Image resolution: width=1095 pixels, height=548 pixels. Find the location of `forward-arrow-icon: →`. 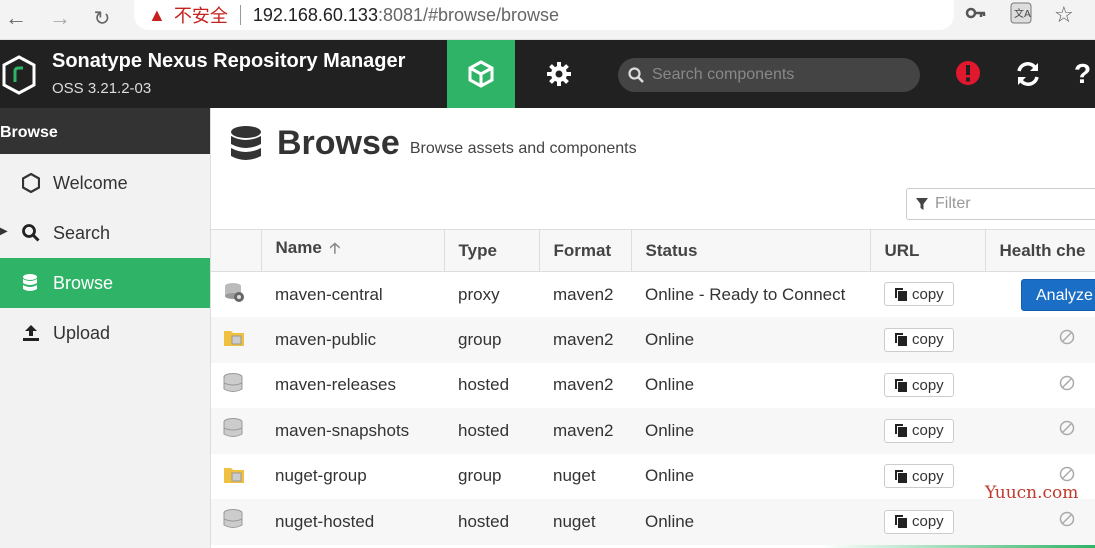

forward-arrow-icon: → is located at coordinates (60, 18).